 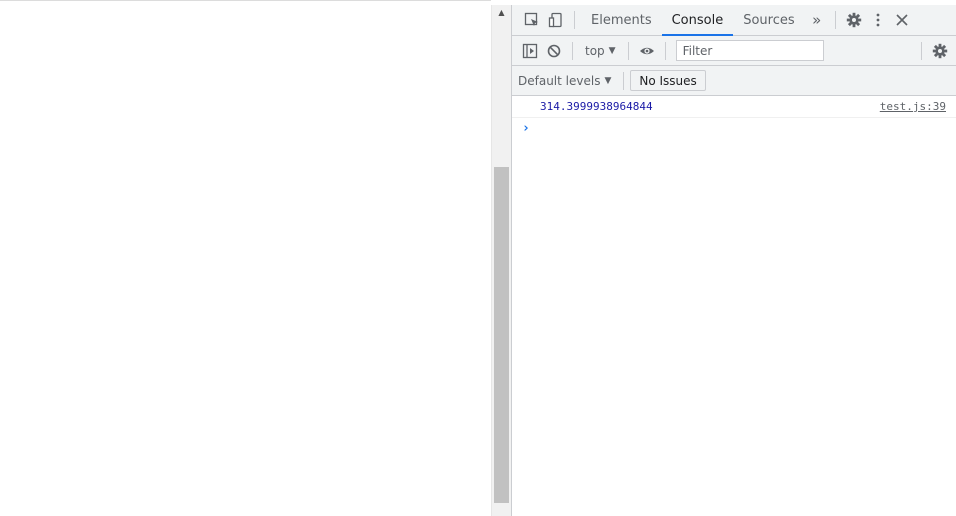 I want to click on scroll-up-arrow-icon: ▲, so click(x=501, y=13).